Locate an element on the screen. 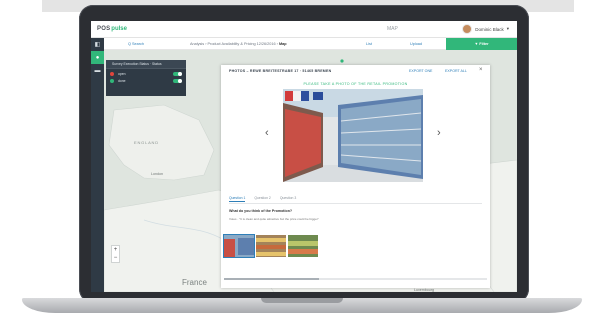 The width and height of the screenshot is (596, 323). upload-button: Upload is located at coordinates (416, 44).